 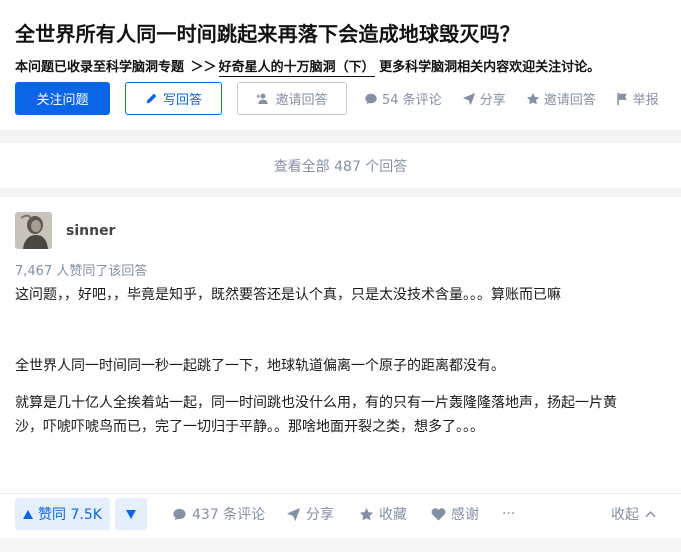 I want to click on heart-icon, so click(x=438, y=514).